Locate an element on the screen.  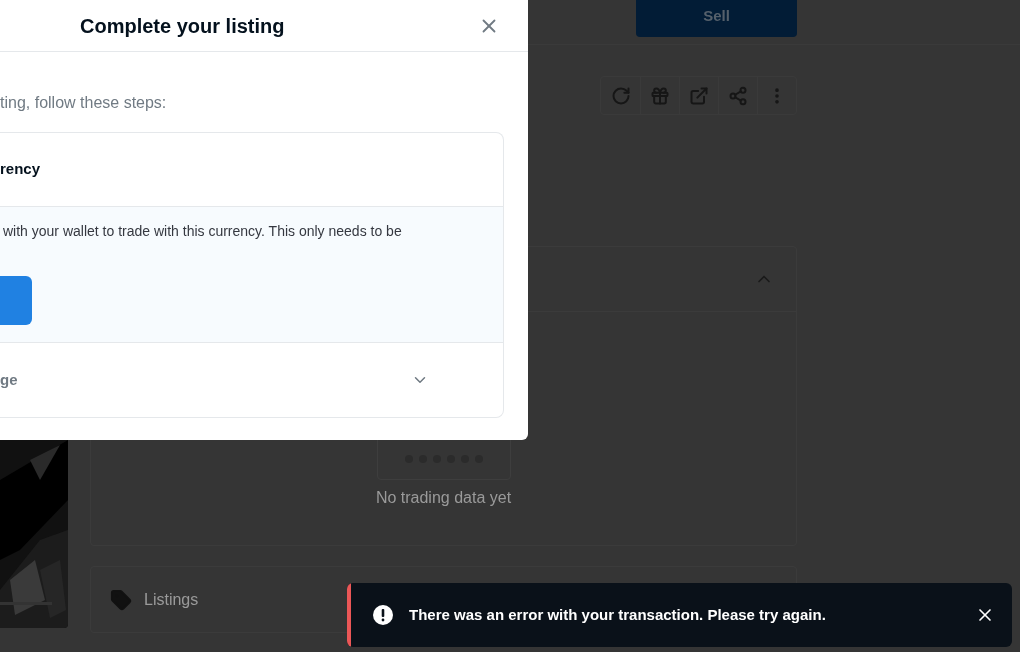
empty-state-text: No trading data yet is located at coordinates (443, 498).